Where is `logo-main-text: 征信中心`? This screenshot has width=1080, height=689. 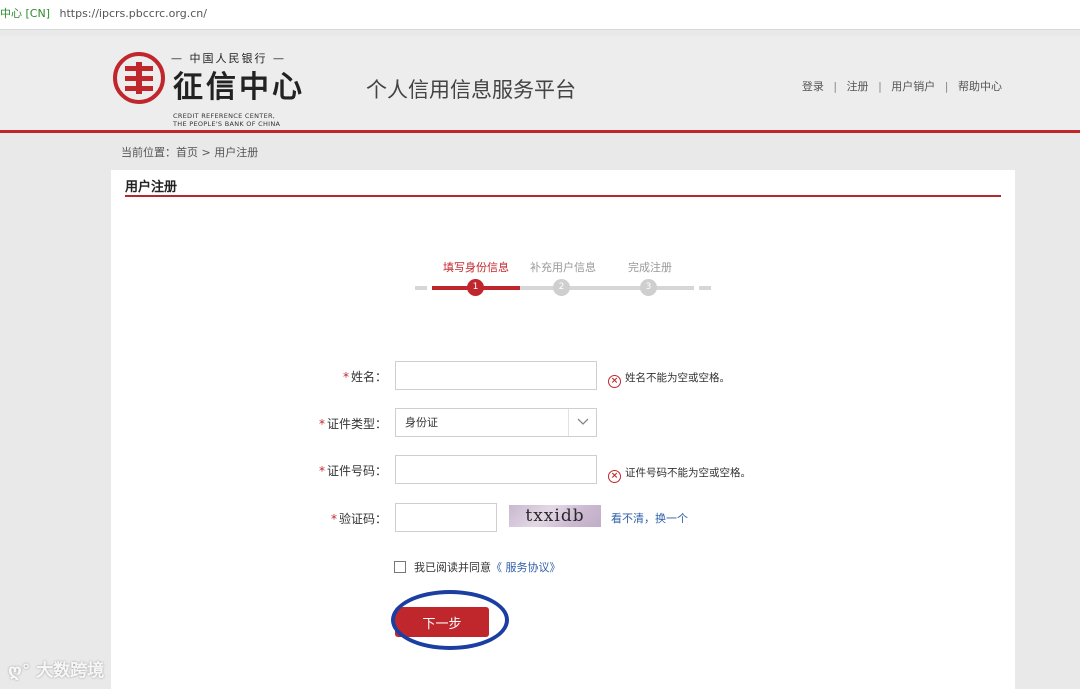
logo-main-text: 征信中心 is located at coordinates (239, 87).